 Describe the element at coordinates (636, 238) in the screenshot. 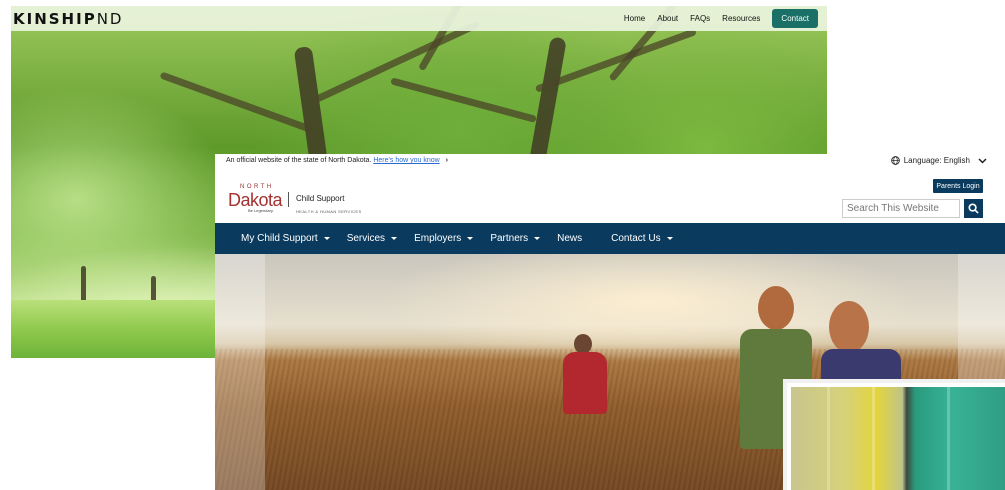

I see `nav-label: Contact Us` at that location.